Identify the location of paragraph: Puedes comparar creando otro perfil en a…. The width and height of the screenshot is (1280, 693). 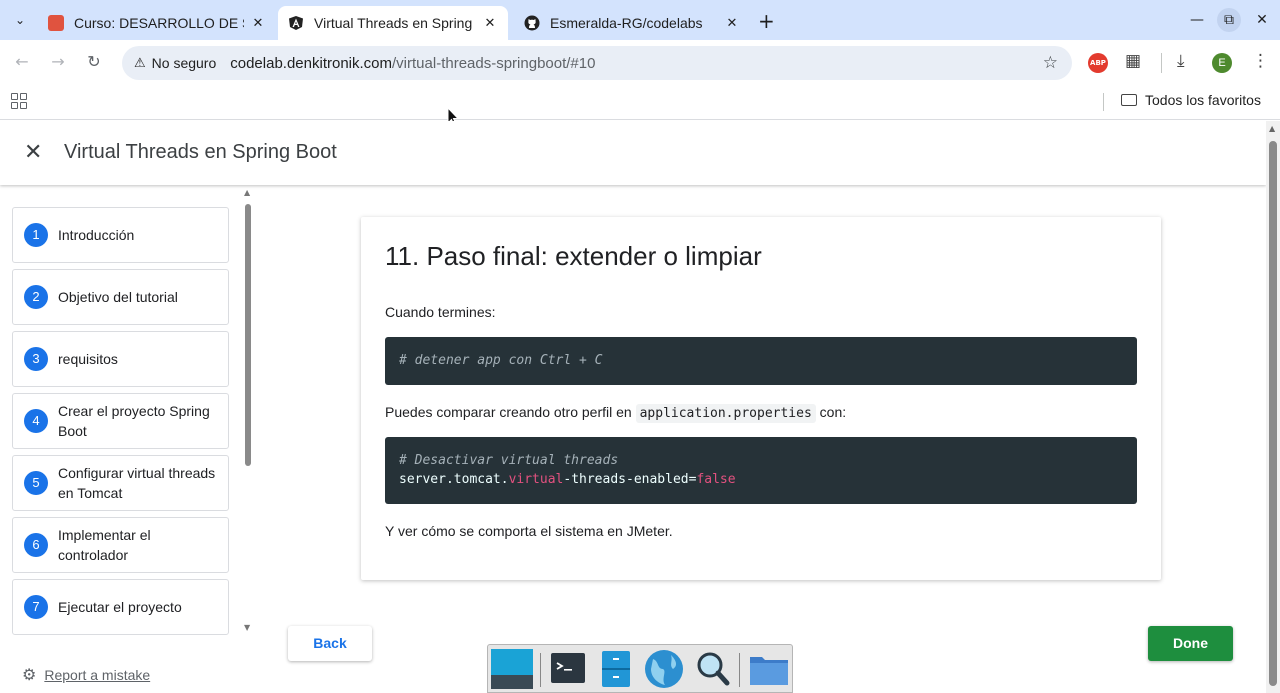
(615, 413).